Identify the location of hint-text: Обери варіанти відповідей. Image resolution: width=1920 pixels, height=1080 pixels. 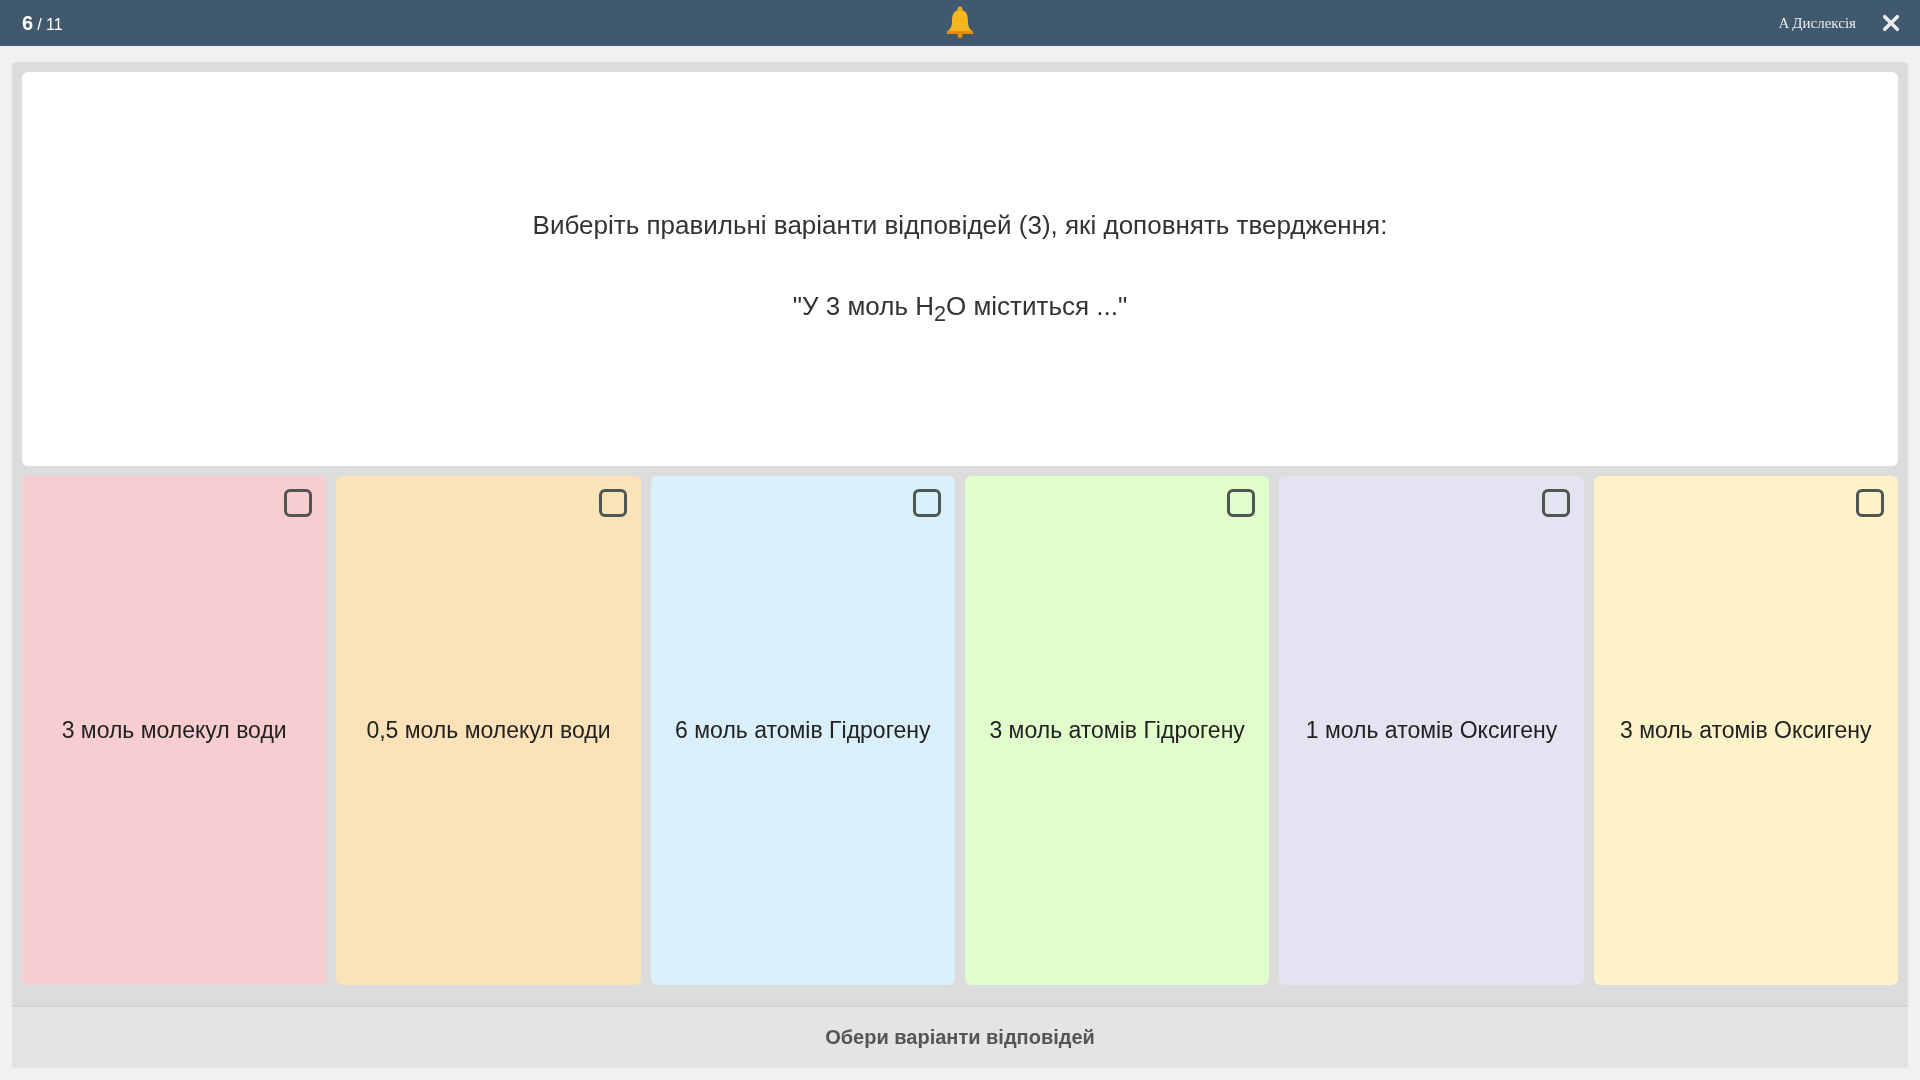
(960, 1037).